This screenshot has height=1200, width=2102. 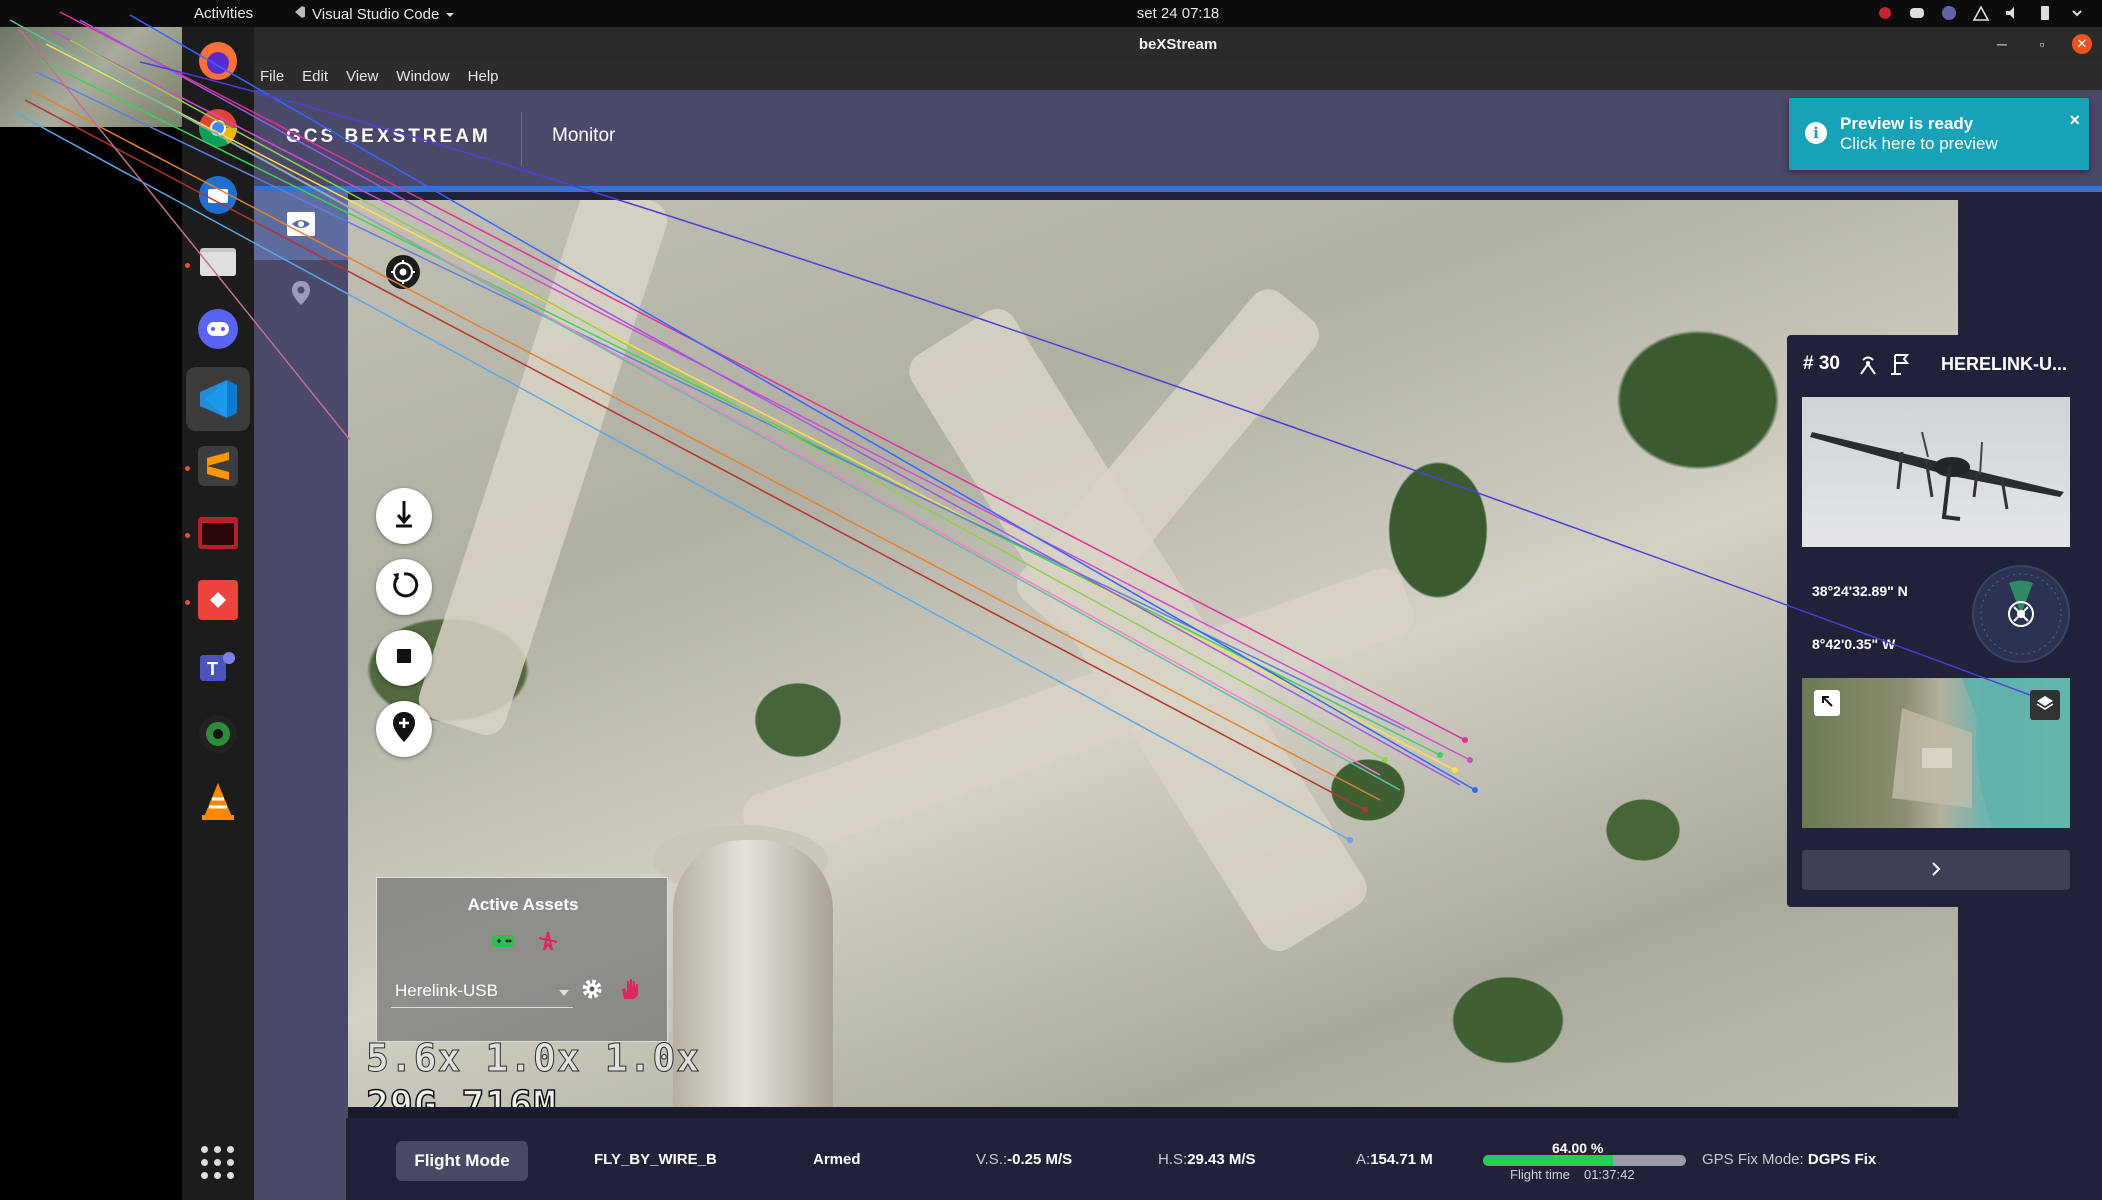 What do you see at coordinates (2021, 614) in the screenshot?
I see `compass-gauge` at bounding box center [2021, 614].